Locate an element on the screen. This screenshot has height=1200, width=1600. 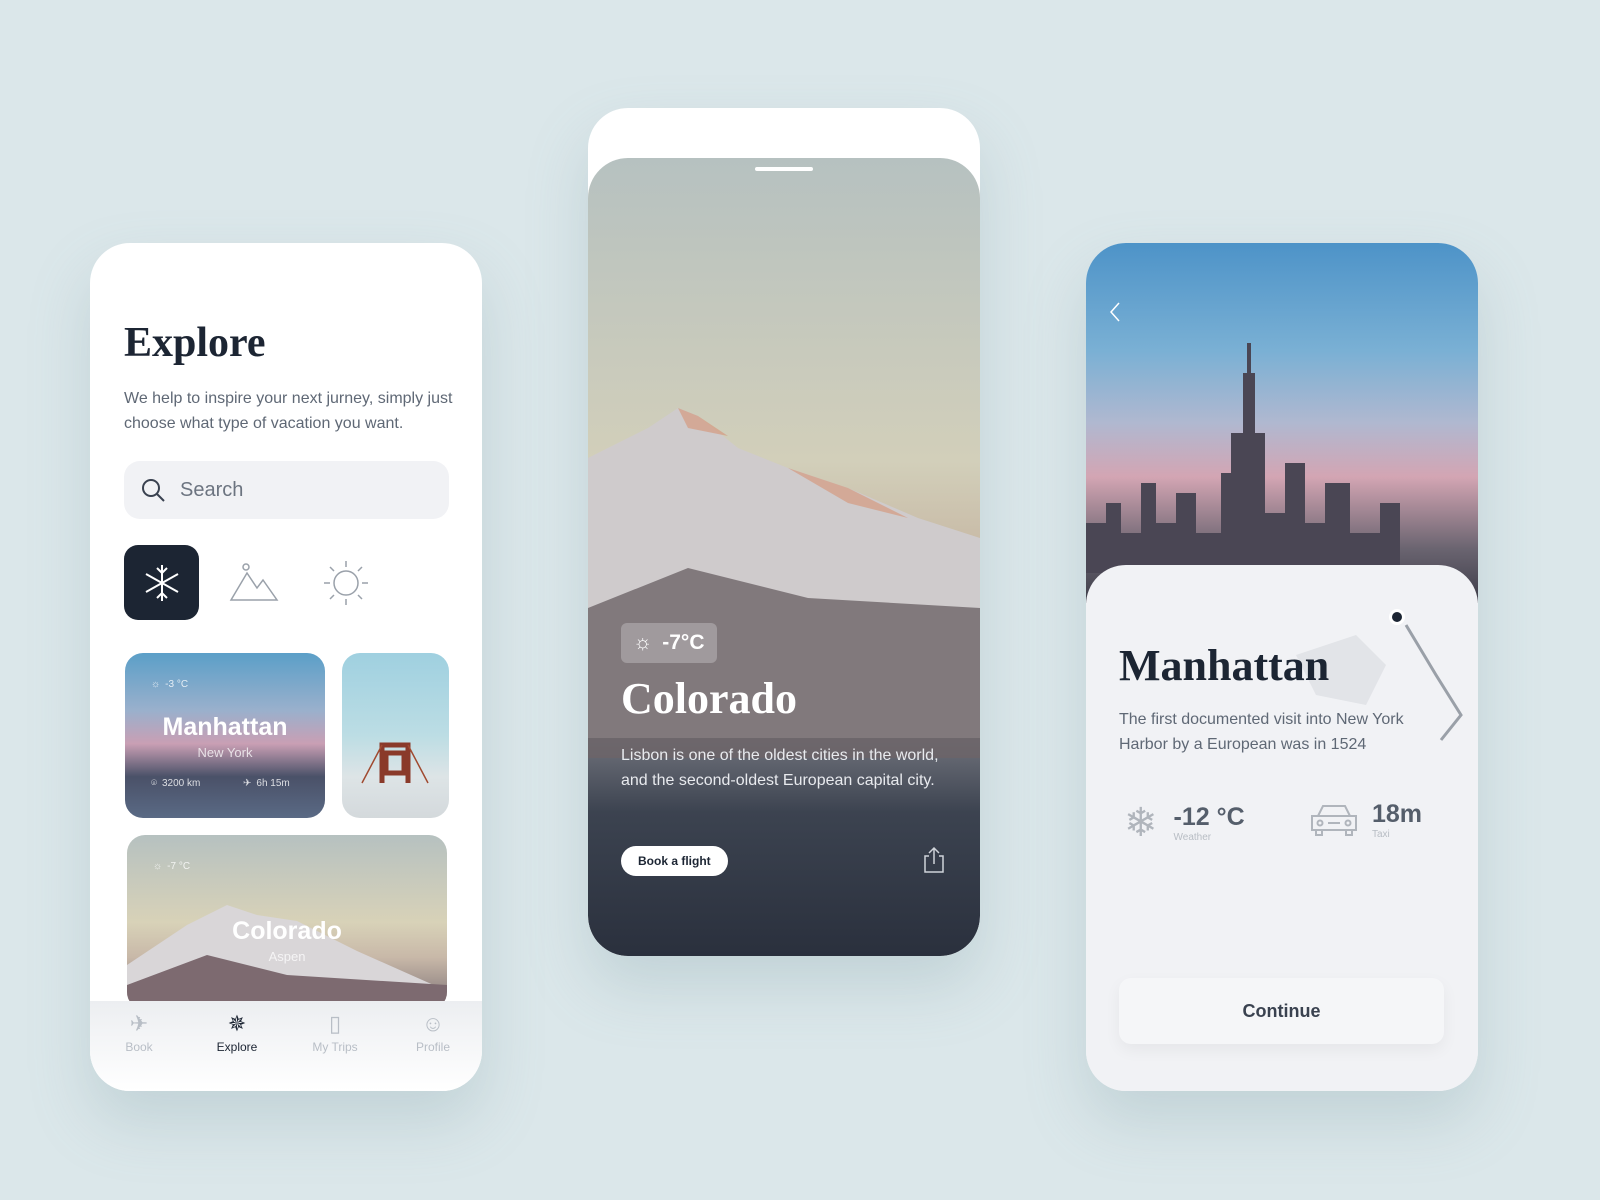
sun-icon is located at coordinates (345, 582).